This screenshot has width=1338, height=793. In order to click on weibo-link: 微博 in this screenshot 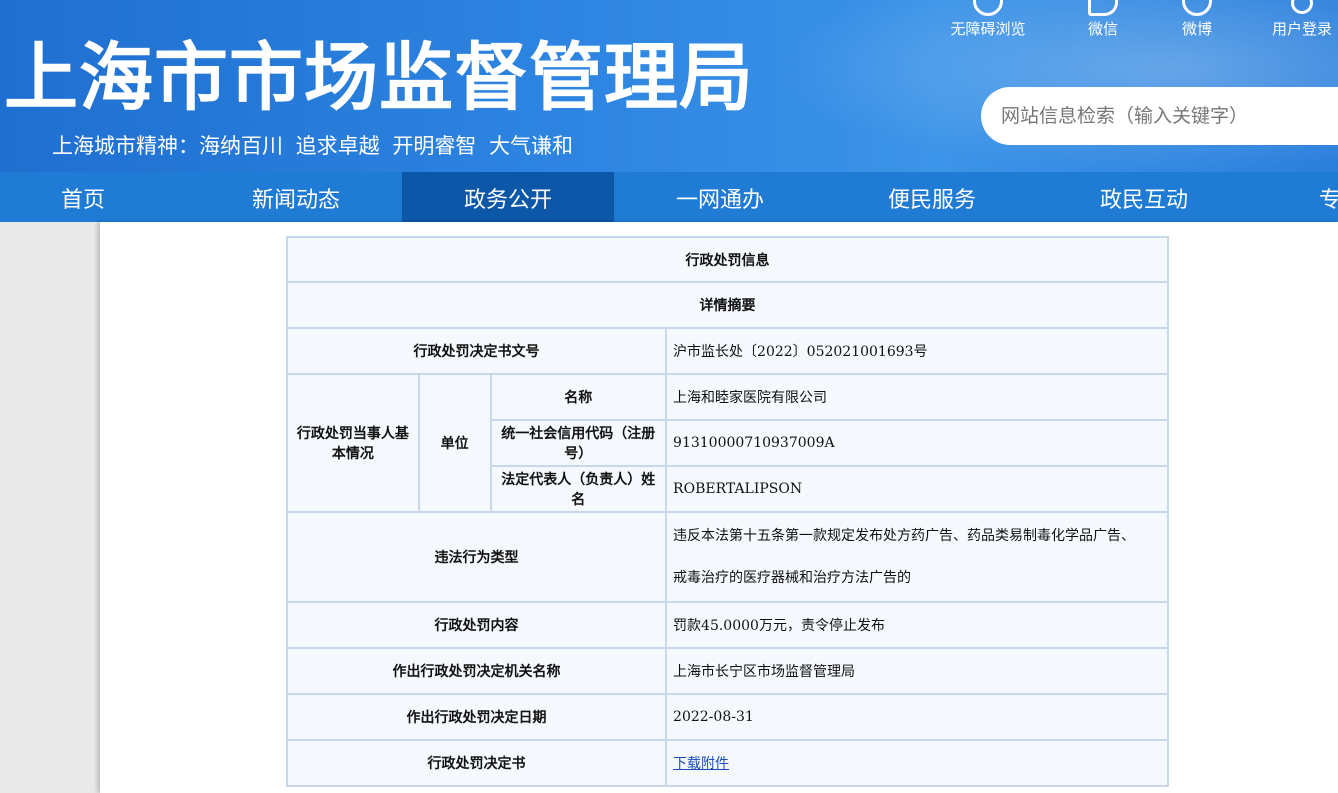, I will do `click(1197, 22)`.